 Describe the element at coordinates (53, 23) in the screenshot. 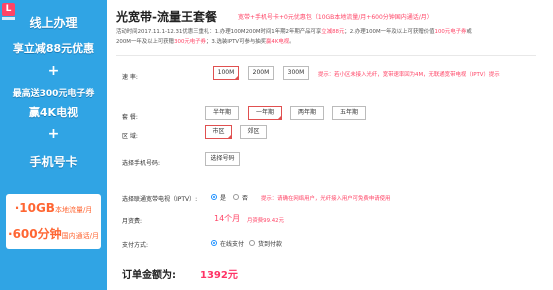

I see `banner-line-1: 线上办理` at that location.